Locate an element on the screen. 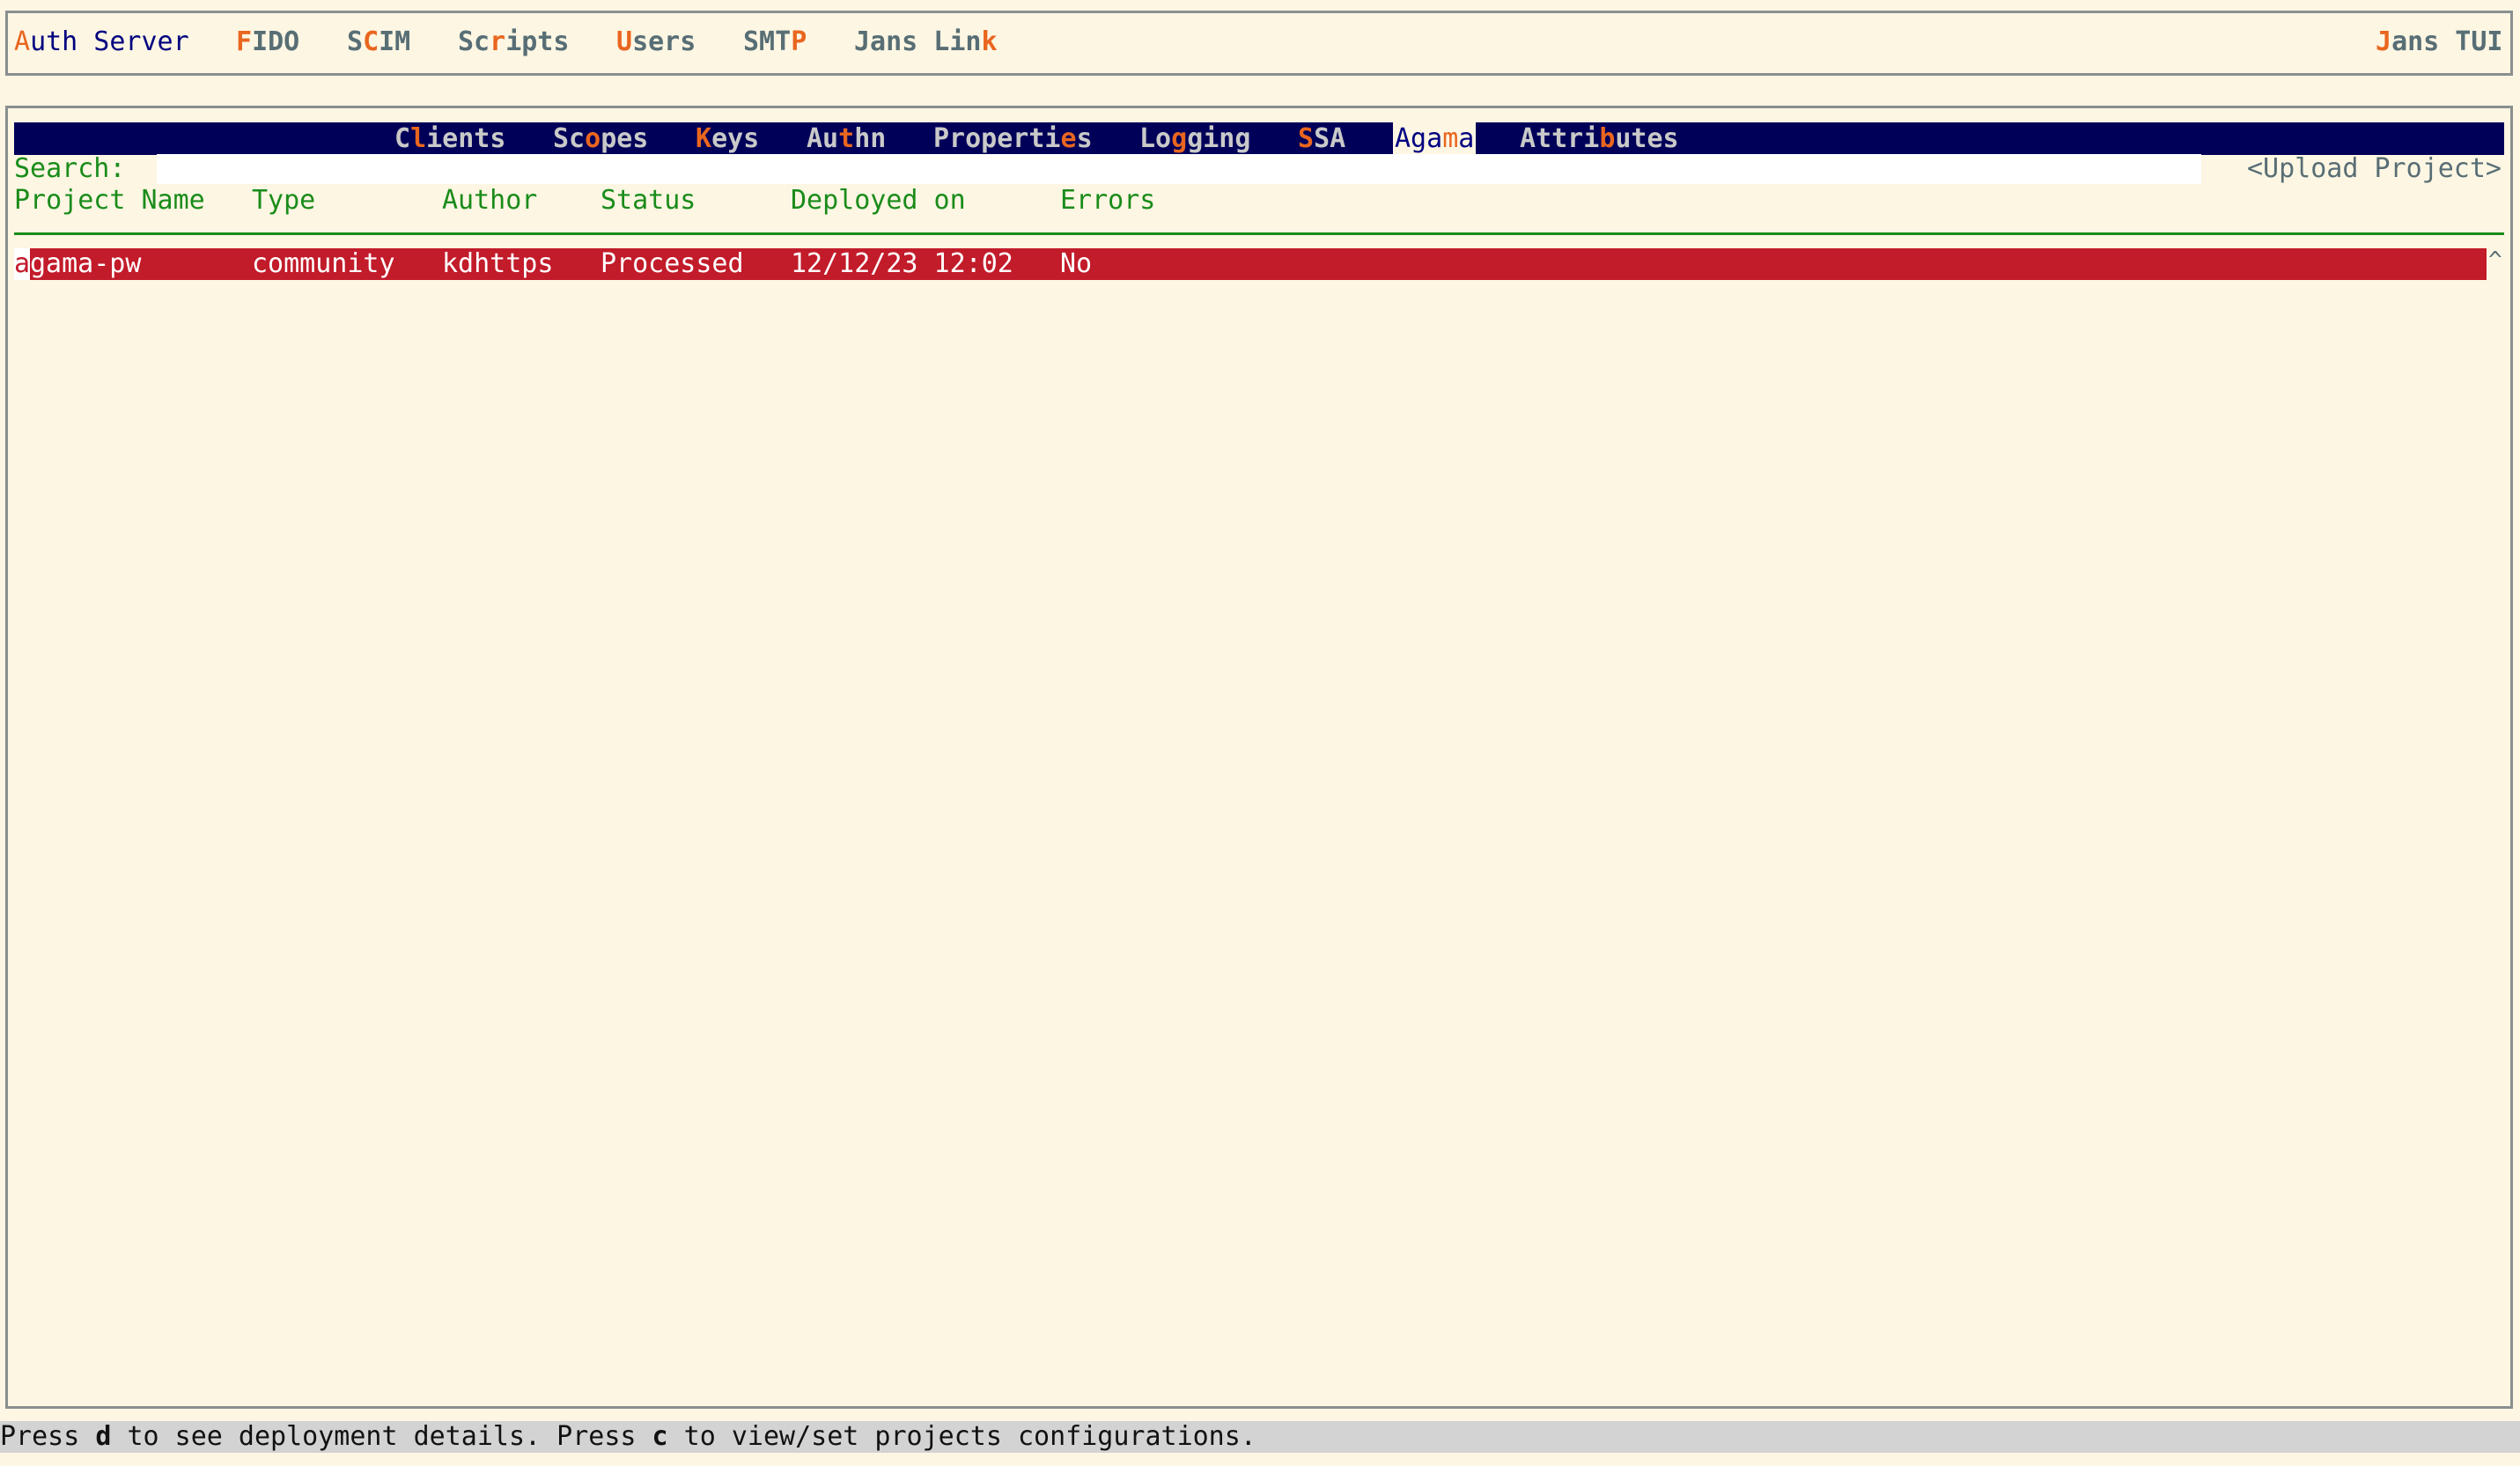 The image size is (2520, 1466). tab-scopes: Scopes is located at coordinates (600, 138).